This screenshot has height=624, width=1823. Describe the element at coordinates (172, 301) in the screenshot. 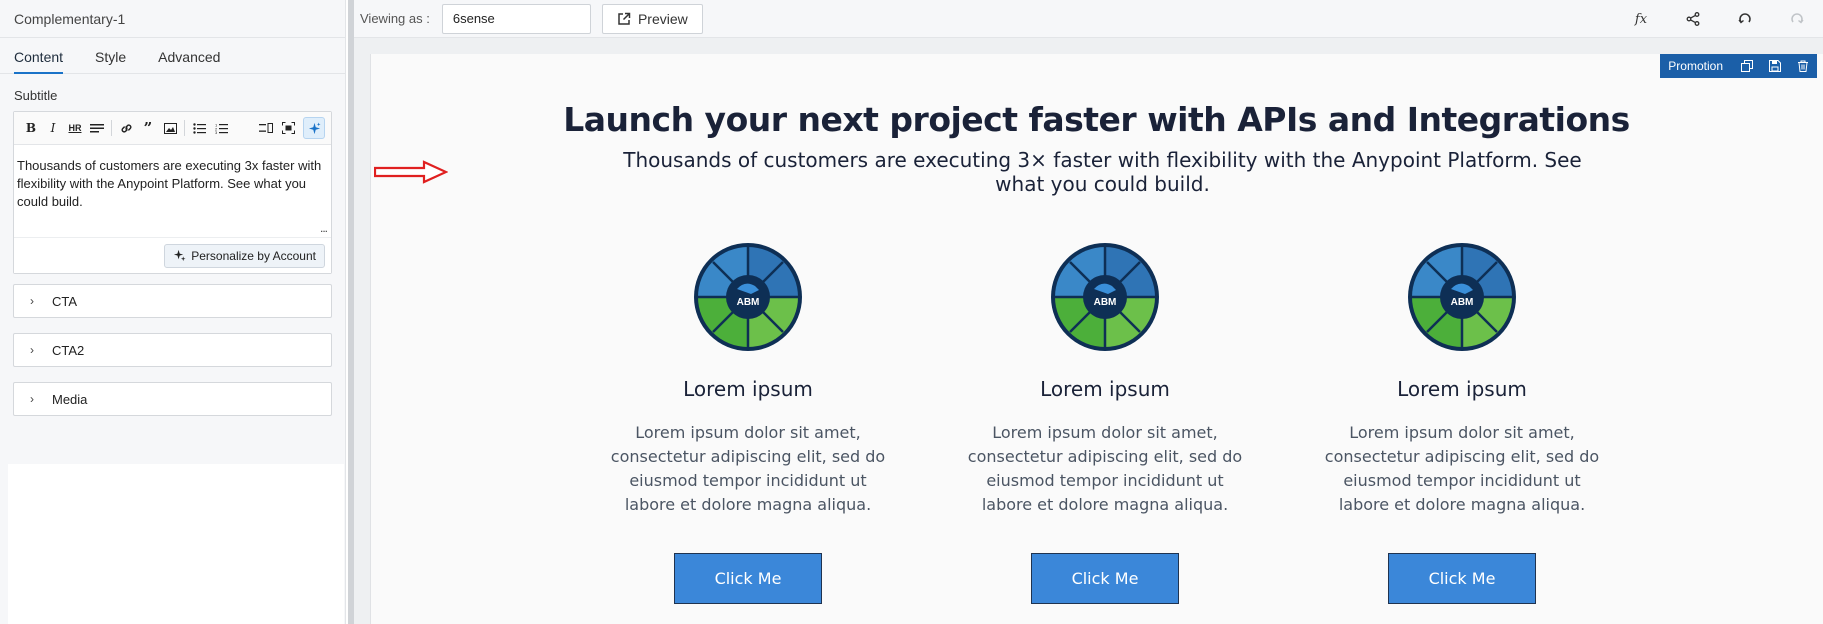

I see `accordion-cta: › CTA` at that location.